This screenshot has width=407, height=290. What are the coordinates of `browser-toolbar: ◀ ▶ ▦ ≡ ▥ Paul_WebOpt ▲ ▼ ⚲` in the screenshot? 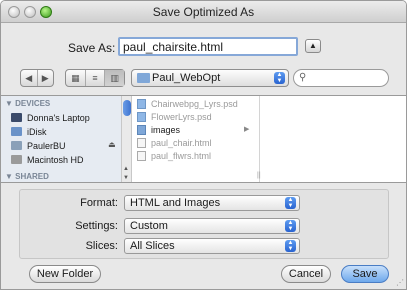 It's located at (203, 79).